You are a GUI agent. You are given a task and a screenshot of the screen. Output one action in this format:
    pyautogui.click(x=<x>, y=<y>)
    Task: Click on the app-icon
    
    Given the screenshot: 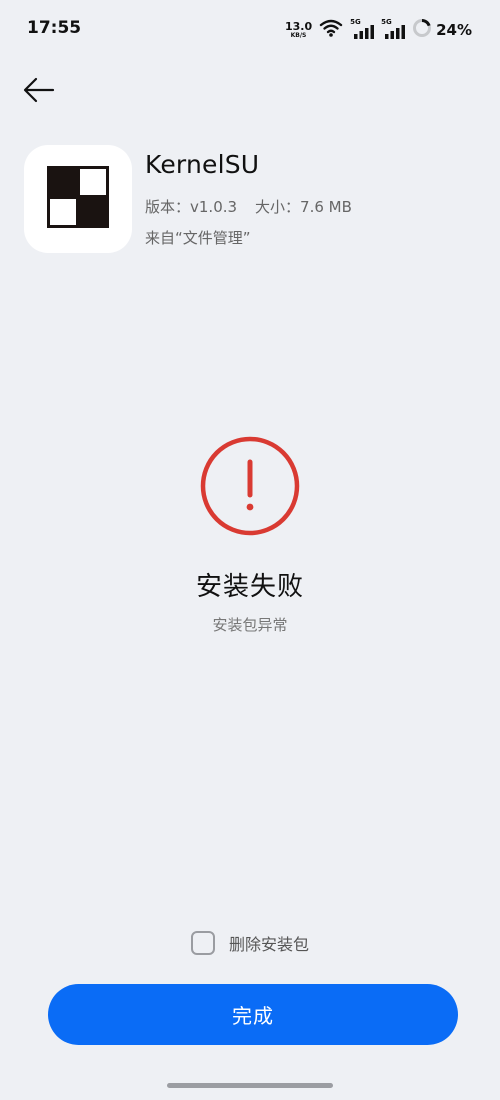 What is the action you would take?
    pyautogui.click(x=78, y=199)
    